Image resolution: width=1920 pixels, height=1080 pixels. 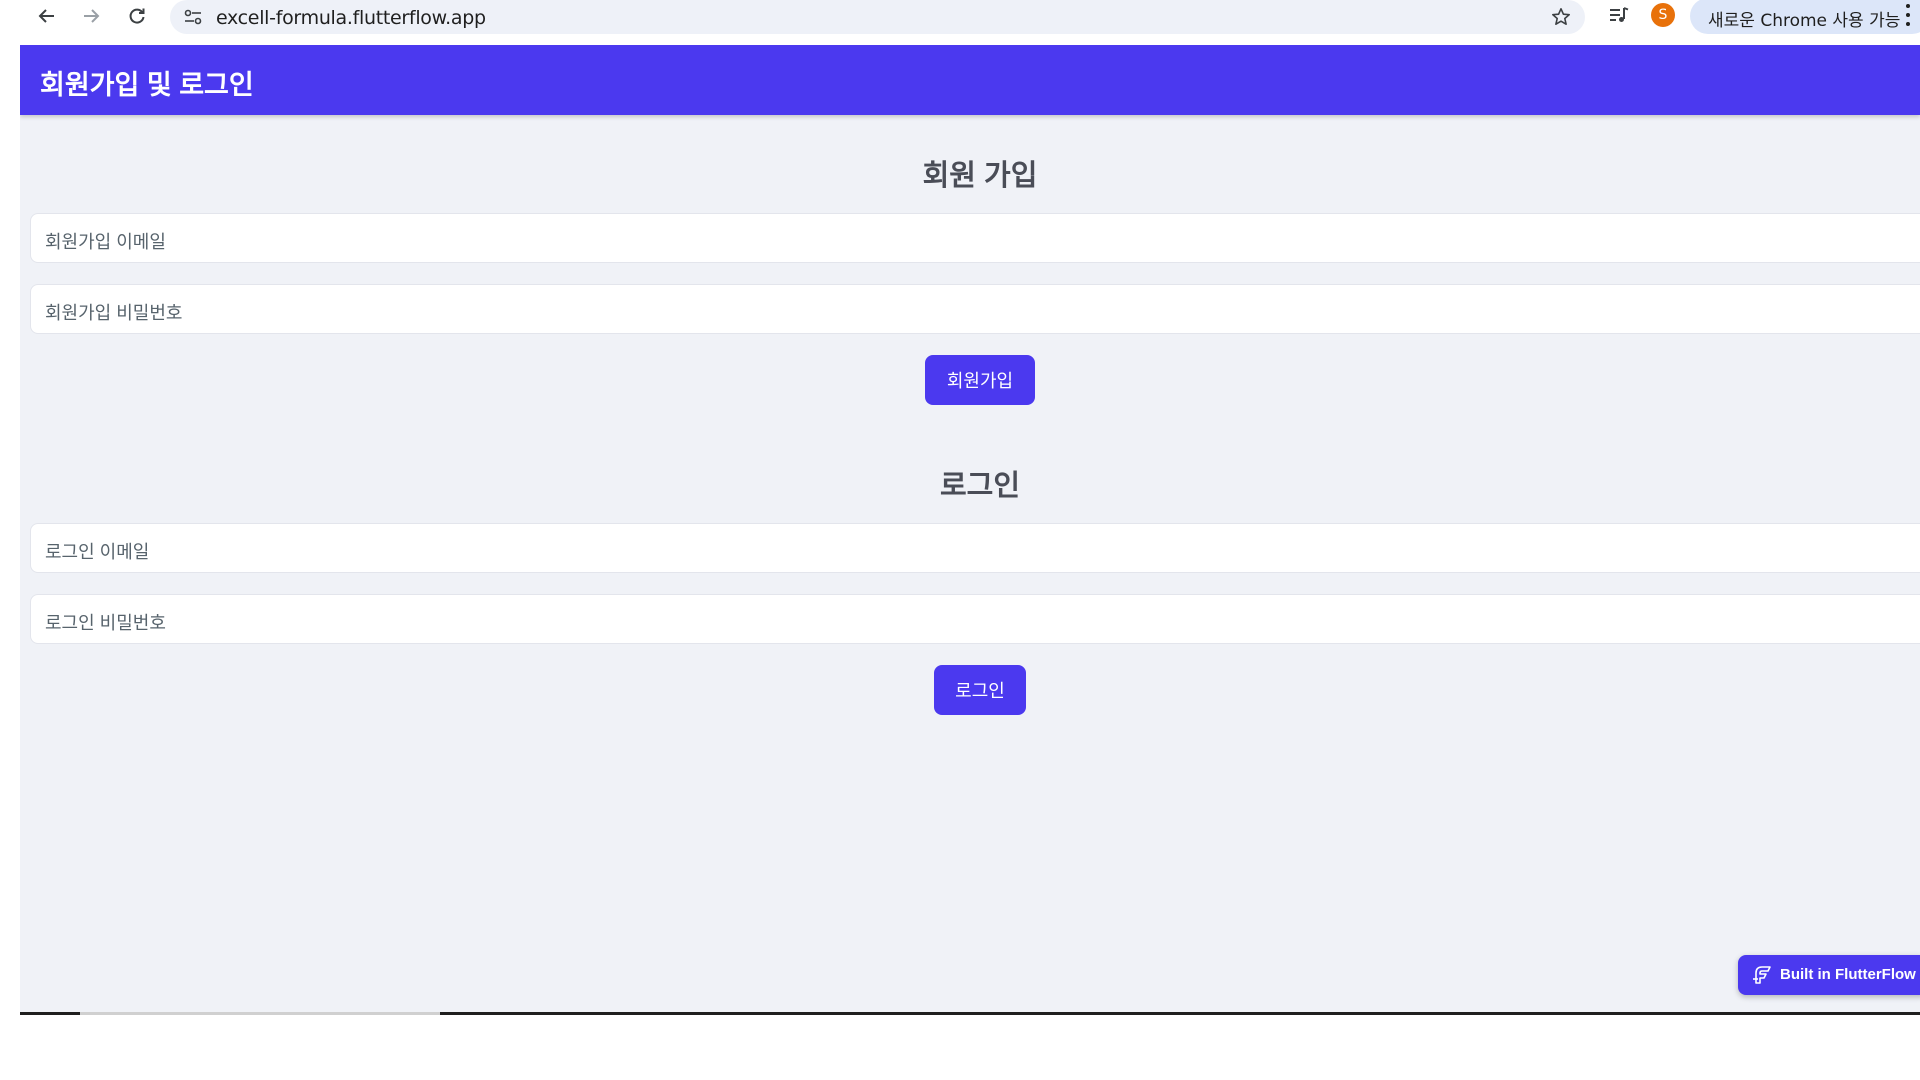 What do you see at coordinates (260, 1013) in the screenshot?
I see `scroll-indicator-track` at bounding box center [260, 1013].